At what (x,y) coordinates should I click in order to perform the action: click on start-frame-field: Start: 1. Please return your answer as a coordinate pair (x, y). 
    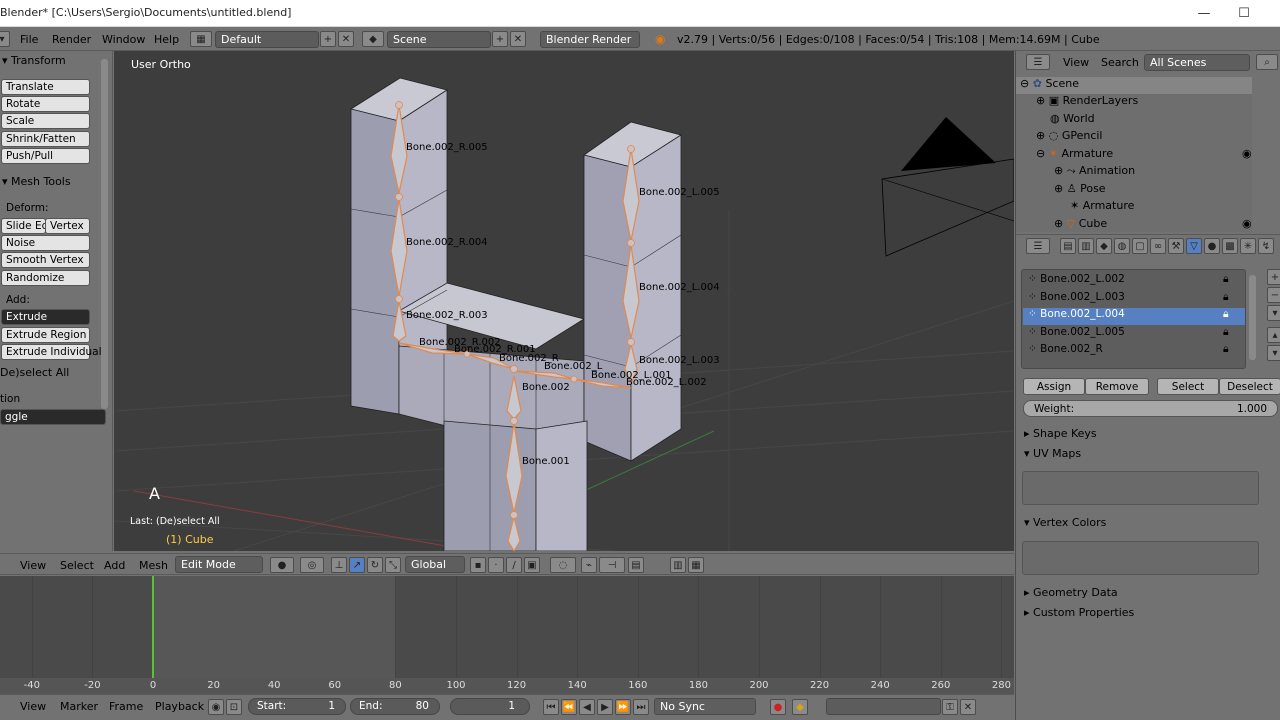
    Looking at the image, I should click on (297, 706).